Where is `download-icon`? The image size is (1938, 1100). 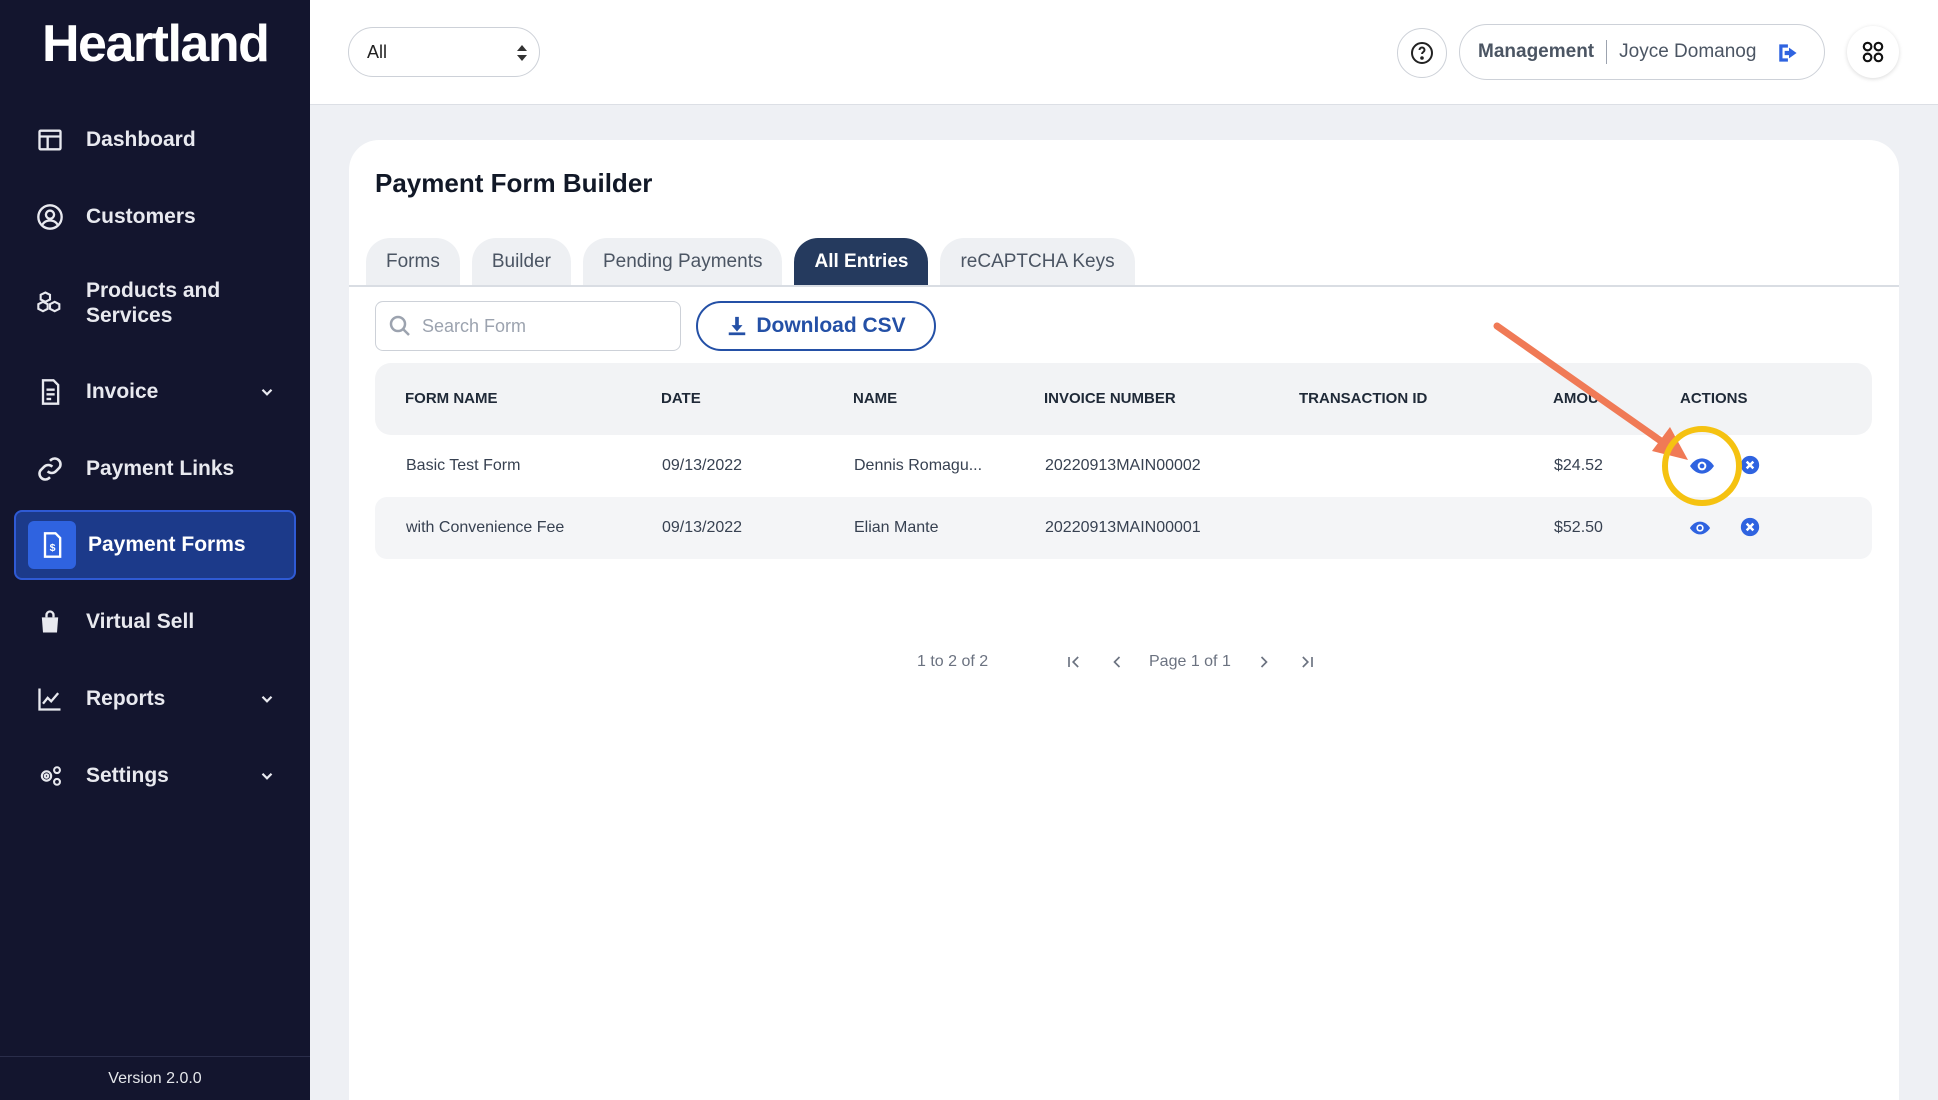 download-icon is located at coordinates (737, 326).